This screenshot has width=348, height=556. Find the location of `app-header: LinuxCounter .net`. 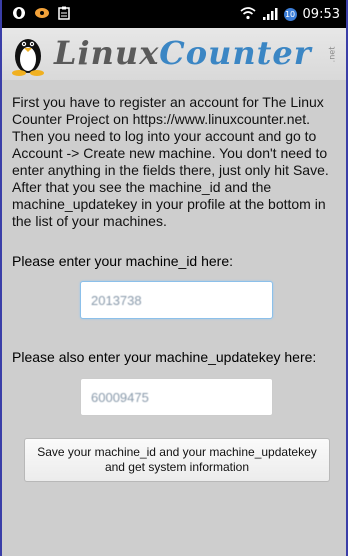

app-header: LinuxCounter .net is located at coordinates (174, 54).